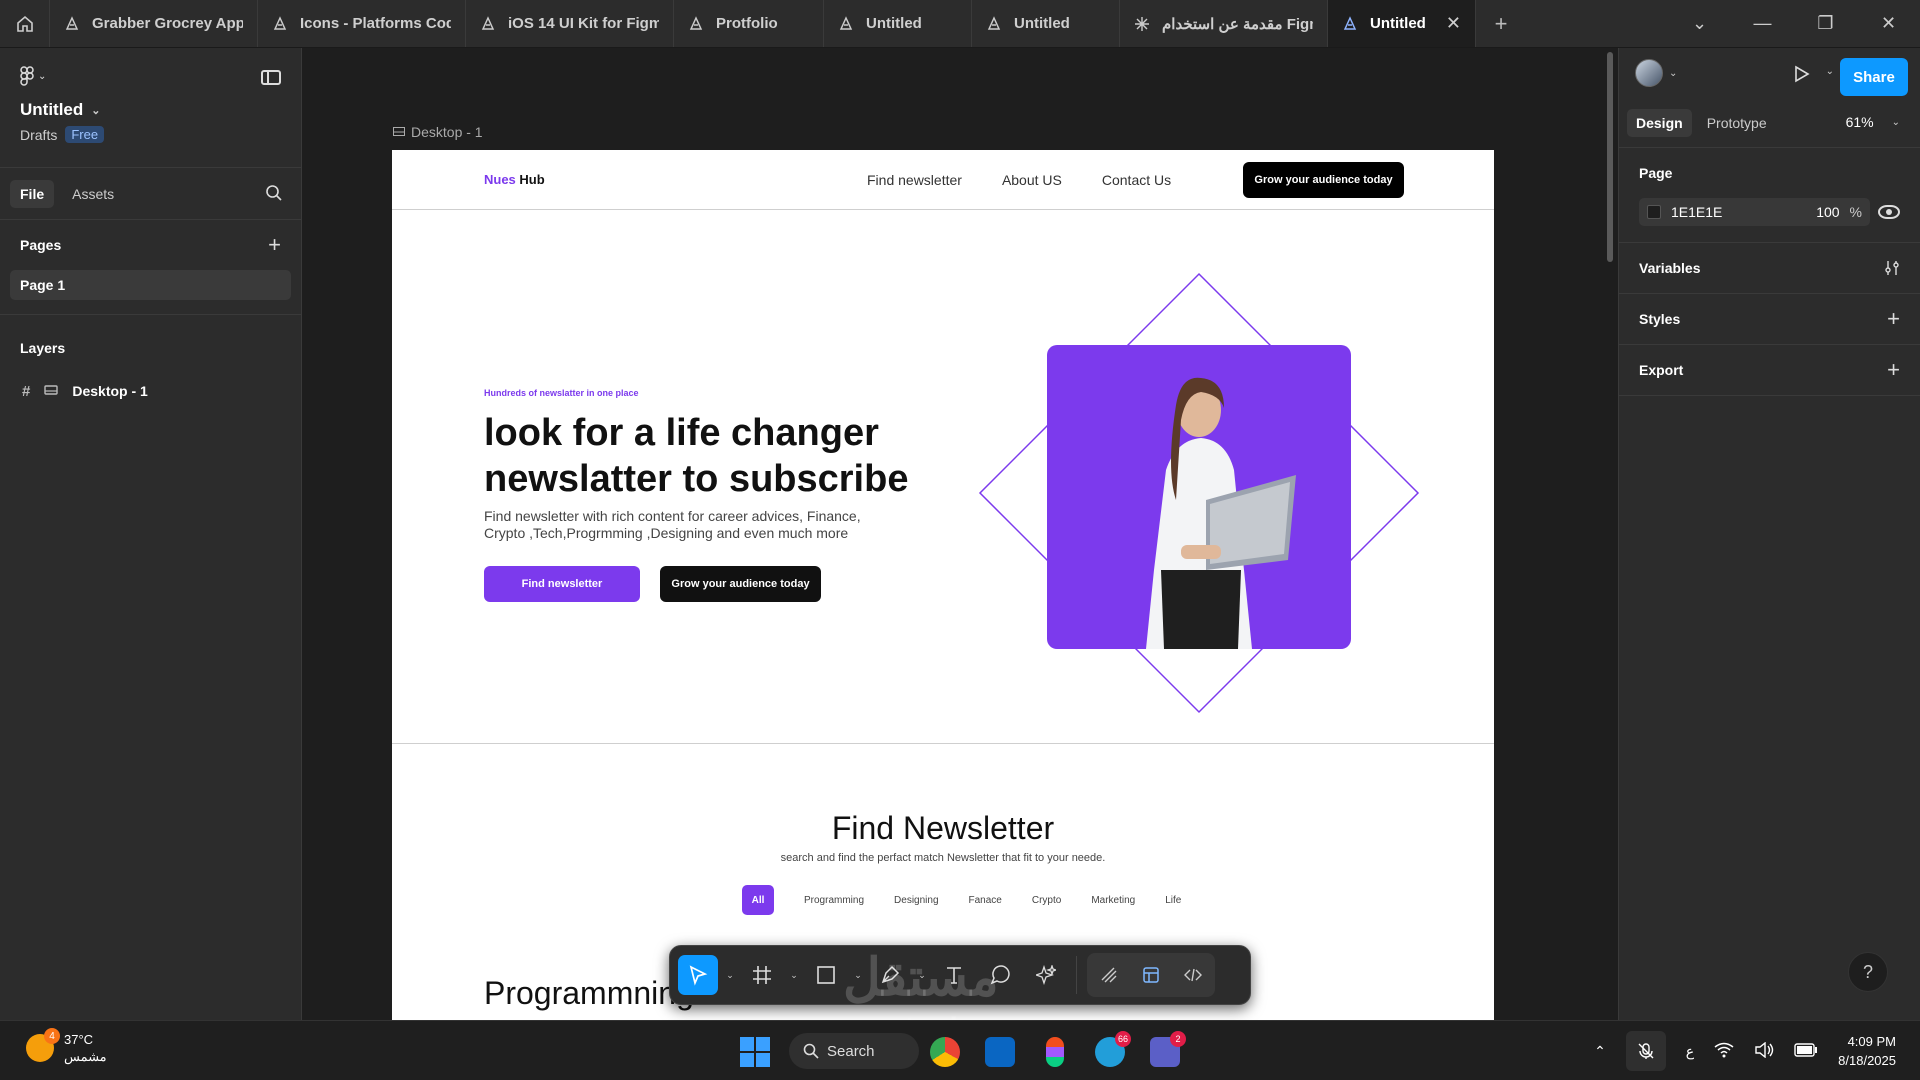 This screenshot has width=1920, height=1080. What do you see at coordinates (1237, 24) in the screenshot?
I see `tab-label: مقدمة عن استخدام Figma Ma` at bounding box center [1237, 24].